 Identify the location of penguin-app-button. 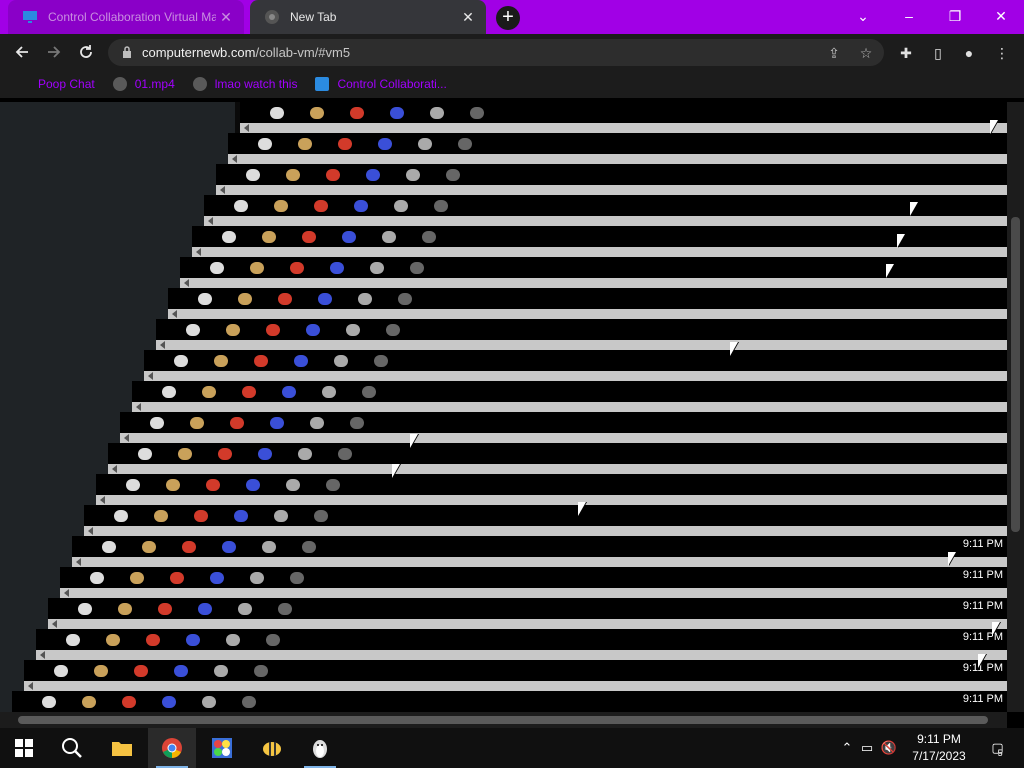
(320, 748).